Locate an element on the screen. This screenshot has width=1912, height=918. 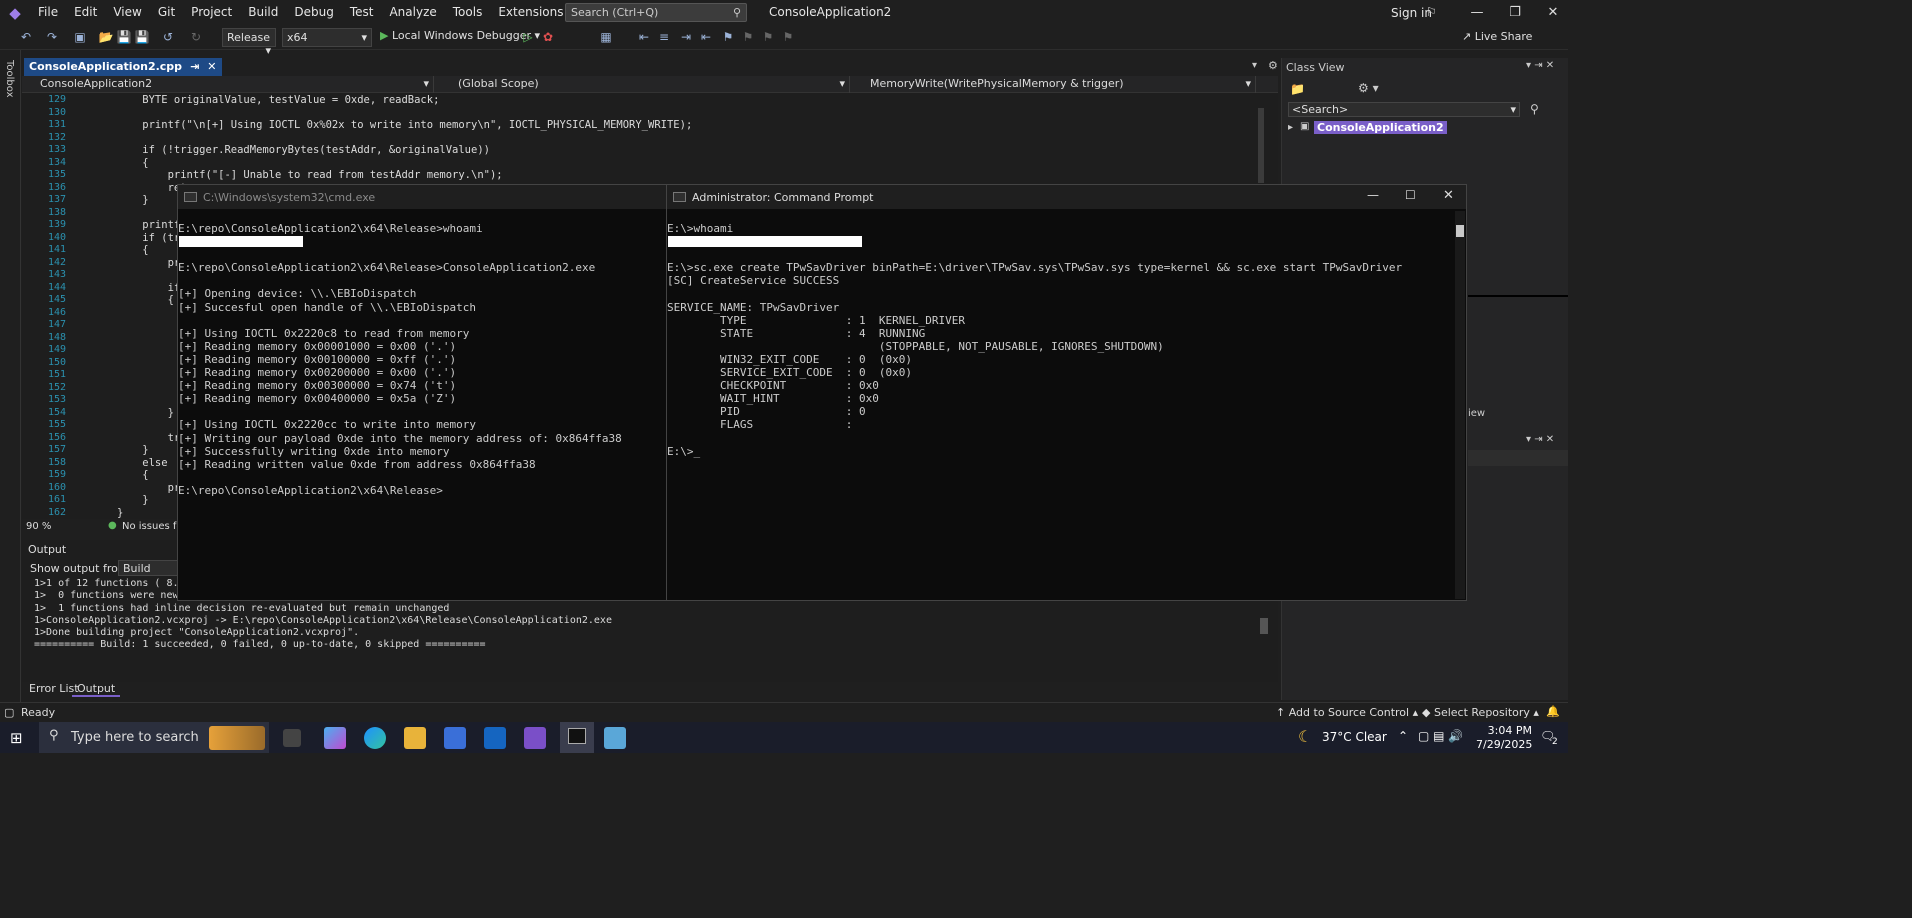
windows-start-icon: ⊞ is located at coordinates (16, 738).